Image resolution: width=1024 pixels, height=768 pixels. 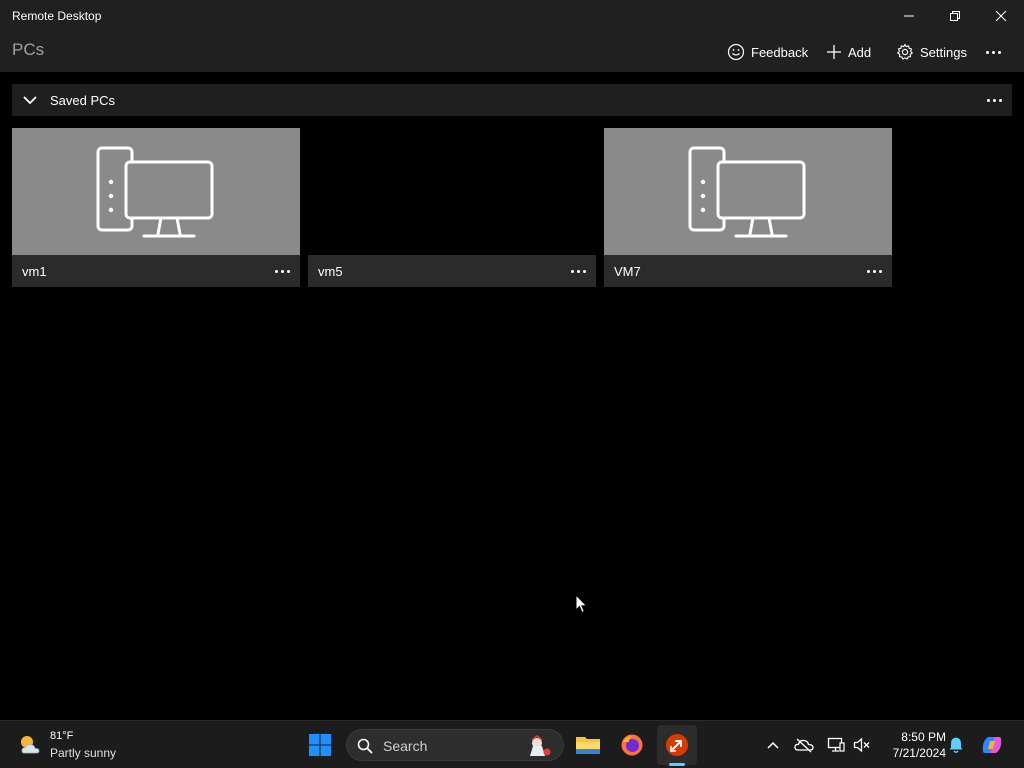 I want to click on firefox-button, so click(x=632, y=745).